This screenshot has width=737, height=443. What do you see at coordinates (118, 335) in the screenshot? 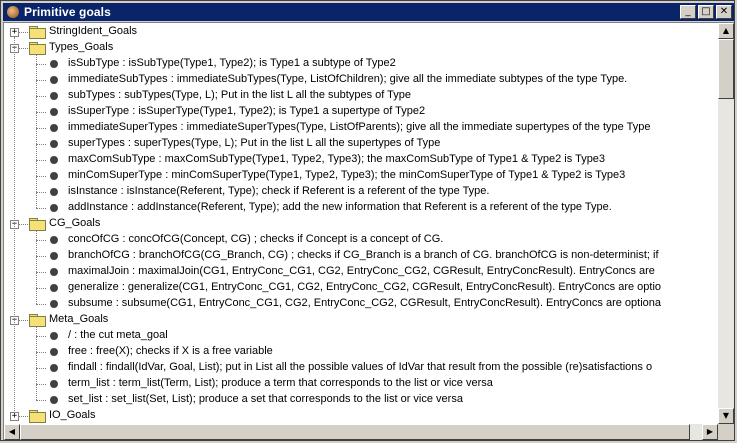
I see `item-label: / : the cut meta_goal` at bounding box center [118, 335].